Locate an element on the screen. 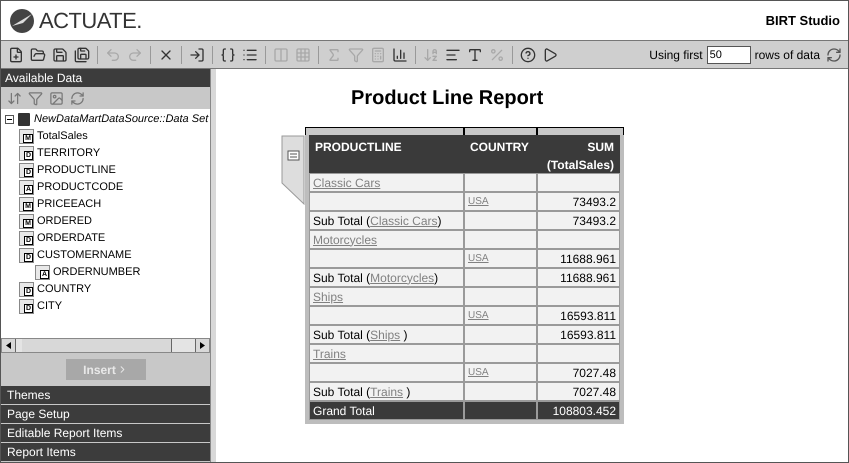 The image size is (849, 463). calculator-icon is located at coordinates (378, 54).